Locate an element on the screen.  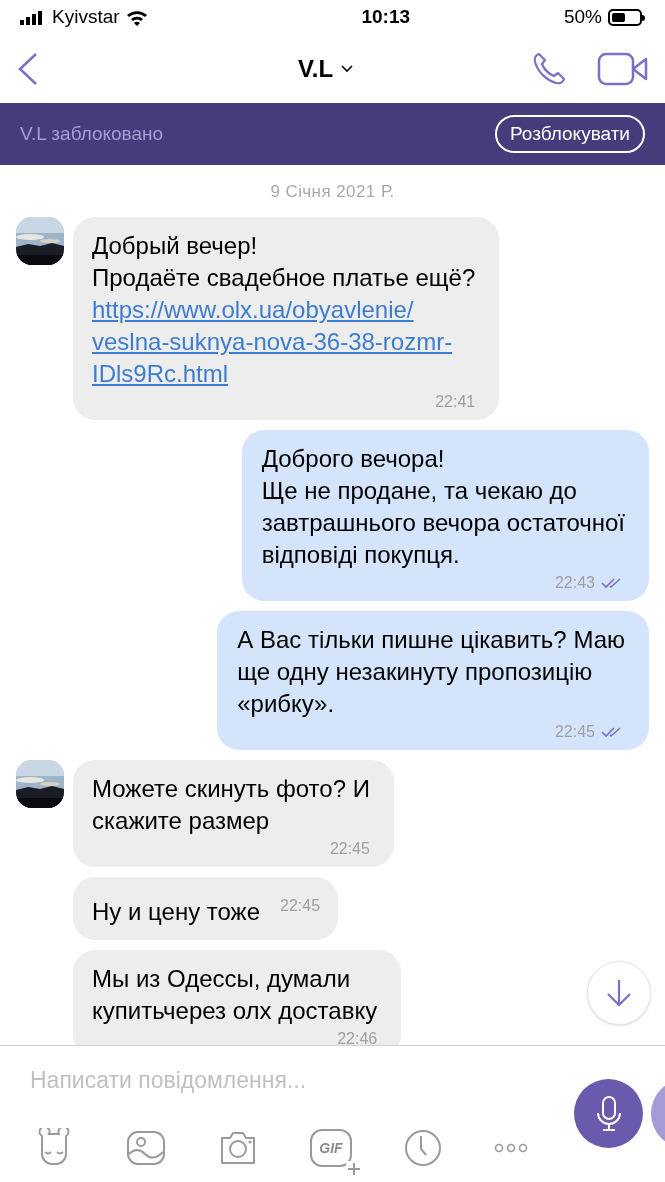
carrier-name: Kyivstar is located at coordinates (86, 17).